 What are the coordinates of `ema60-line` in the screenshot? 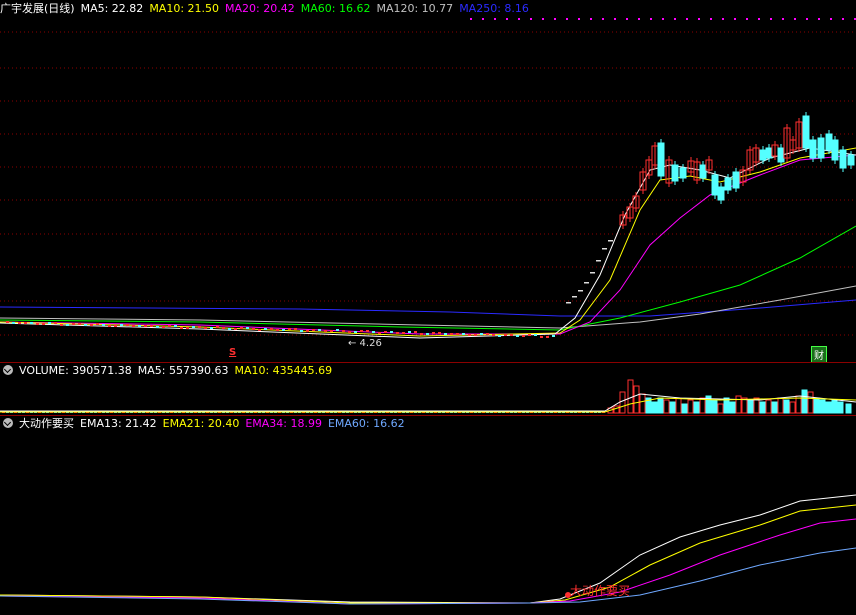 It's located at (428, 576).